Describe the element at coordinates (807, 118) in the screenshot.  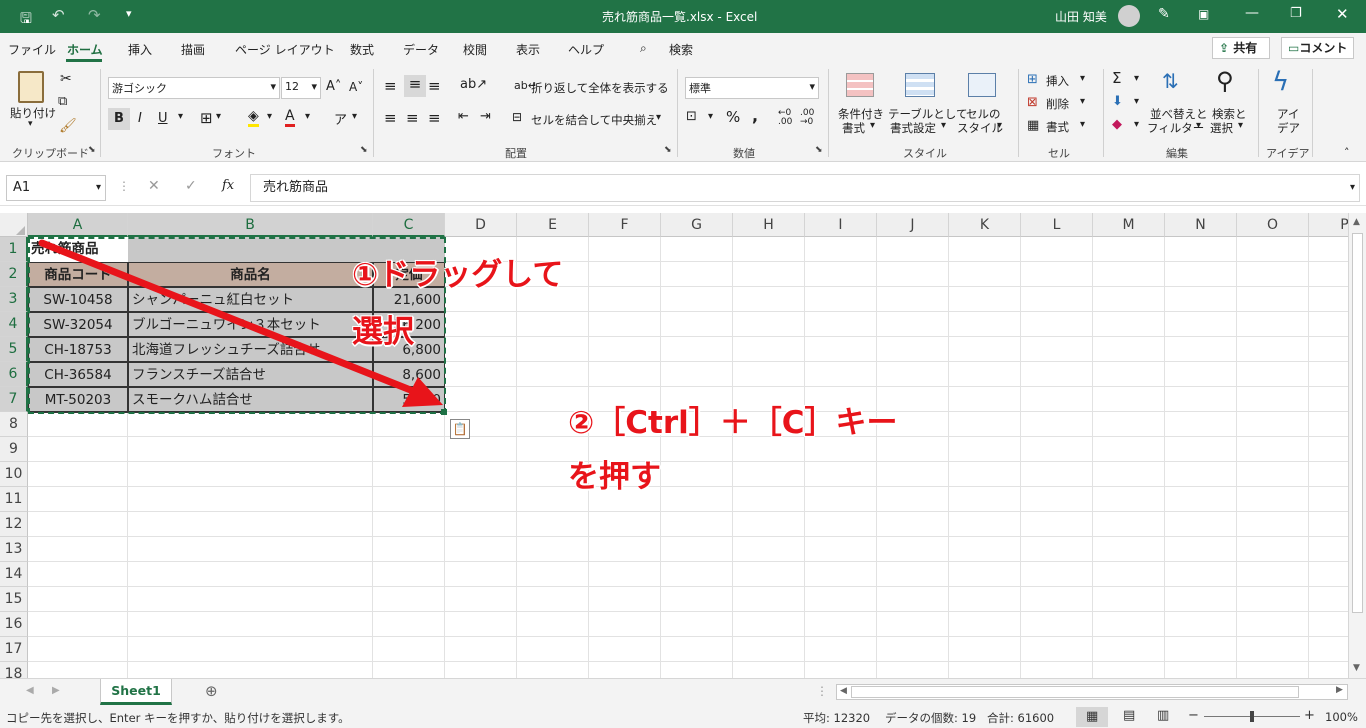
I see `decrease-decimal-icon: .00 →0` at that location.